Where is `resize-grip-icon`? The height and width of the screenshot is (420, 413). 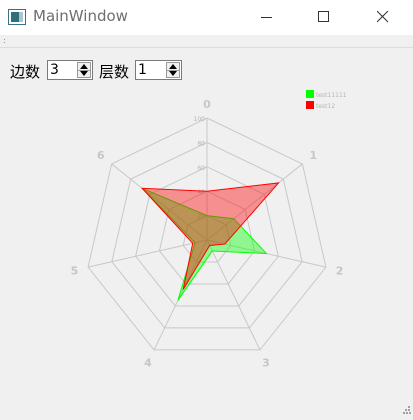 resize-grip-icon is located at coordinates (407, 408).